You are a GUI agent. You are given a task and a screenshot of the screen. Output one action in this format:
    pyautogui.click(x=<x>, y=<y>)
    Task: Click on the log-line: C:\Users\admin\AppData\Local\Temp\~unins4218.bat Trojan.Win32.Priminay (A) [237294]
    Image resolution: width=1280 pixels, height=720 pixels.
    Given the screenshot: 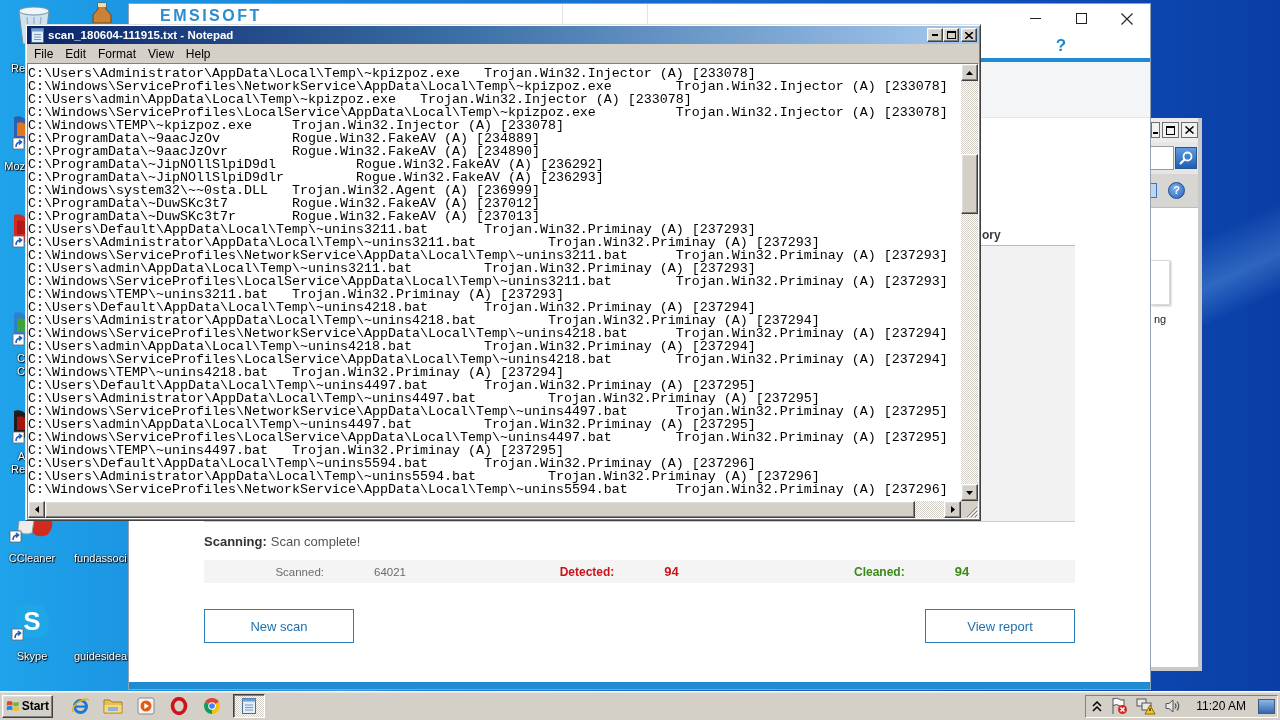 What is the action you would take?
    pyautogui.click(x=392, y=346)
    